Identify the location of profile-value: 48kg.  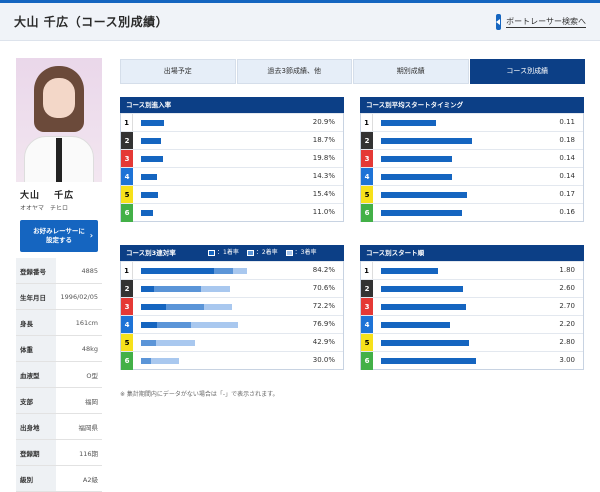
(89, 348).